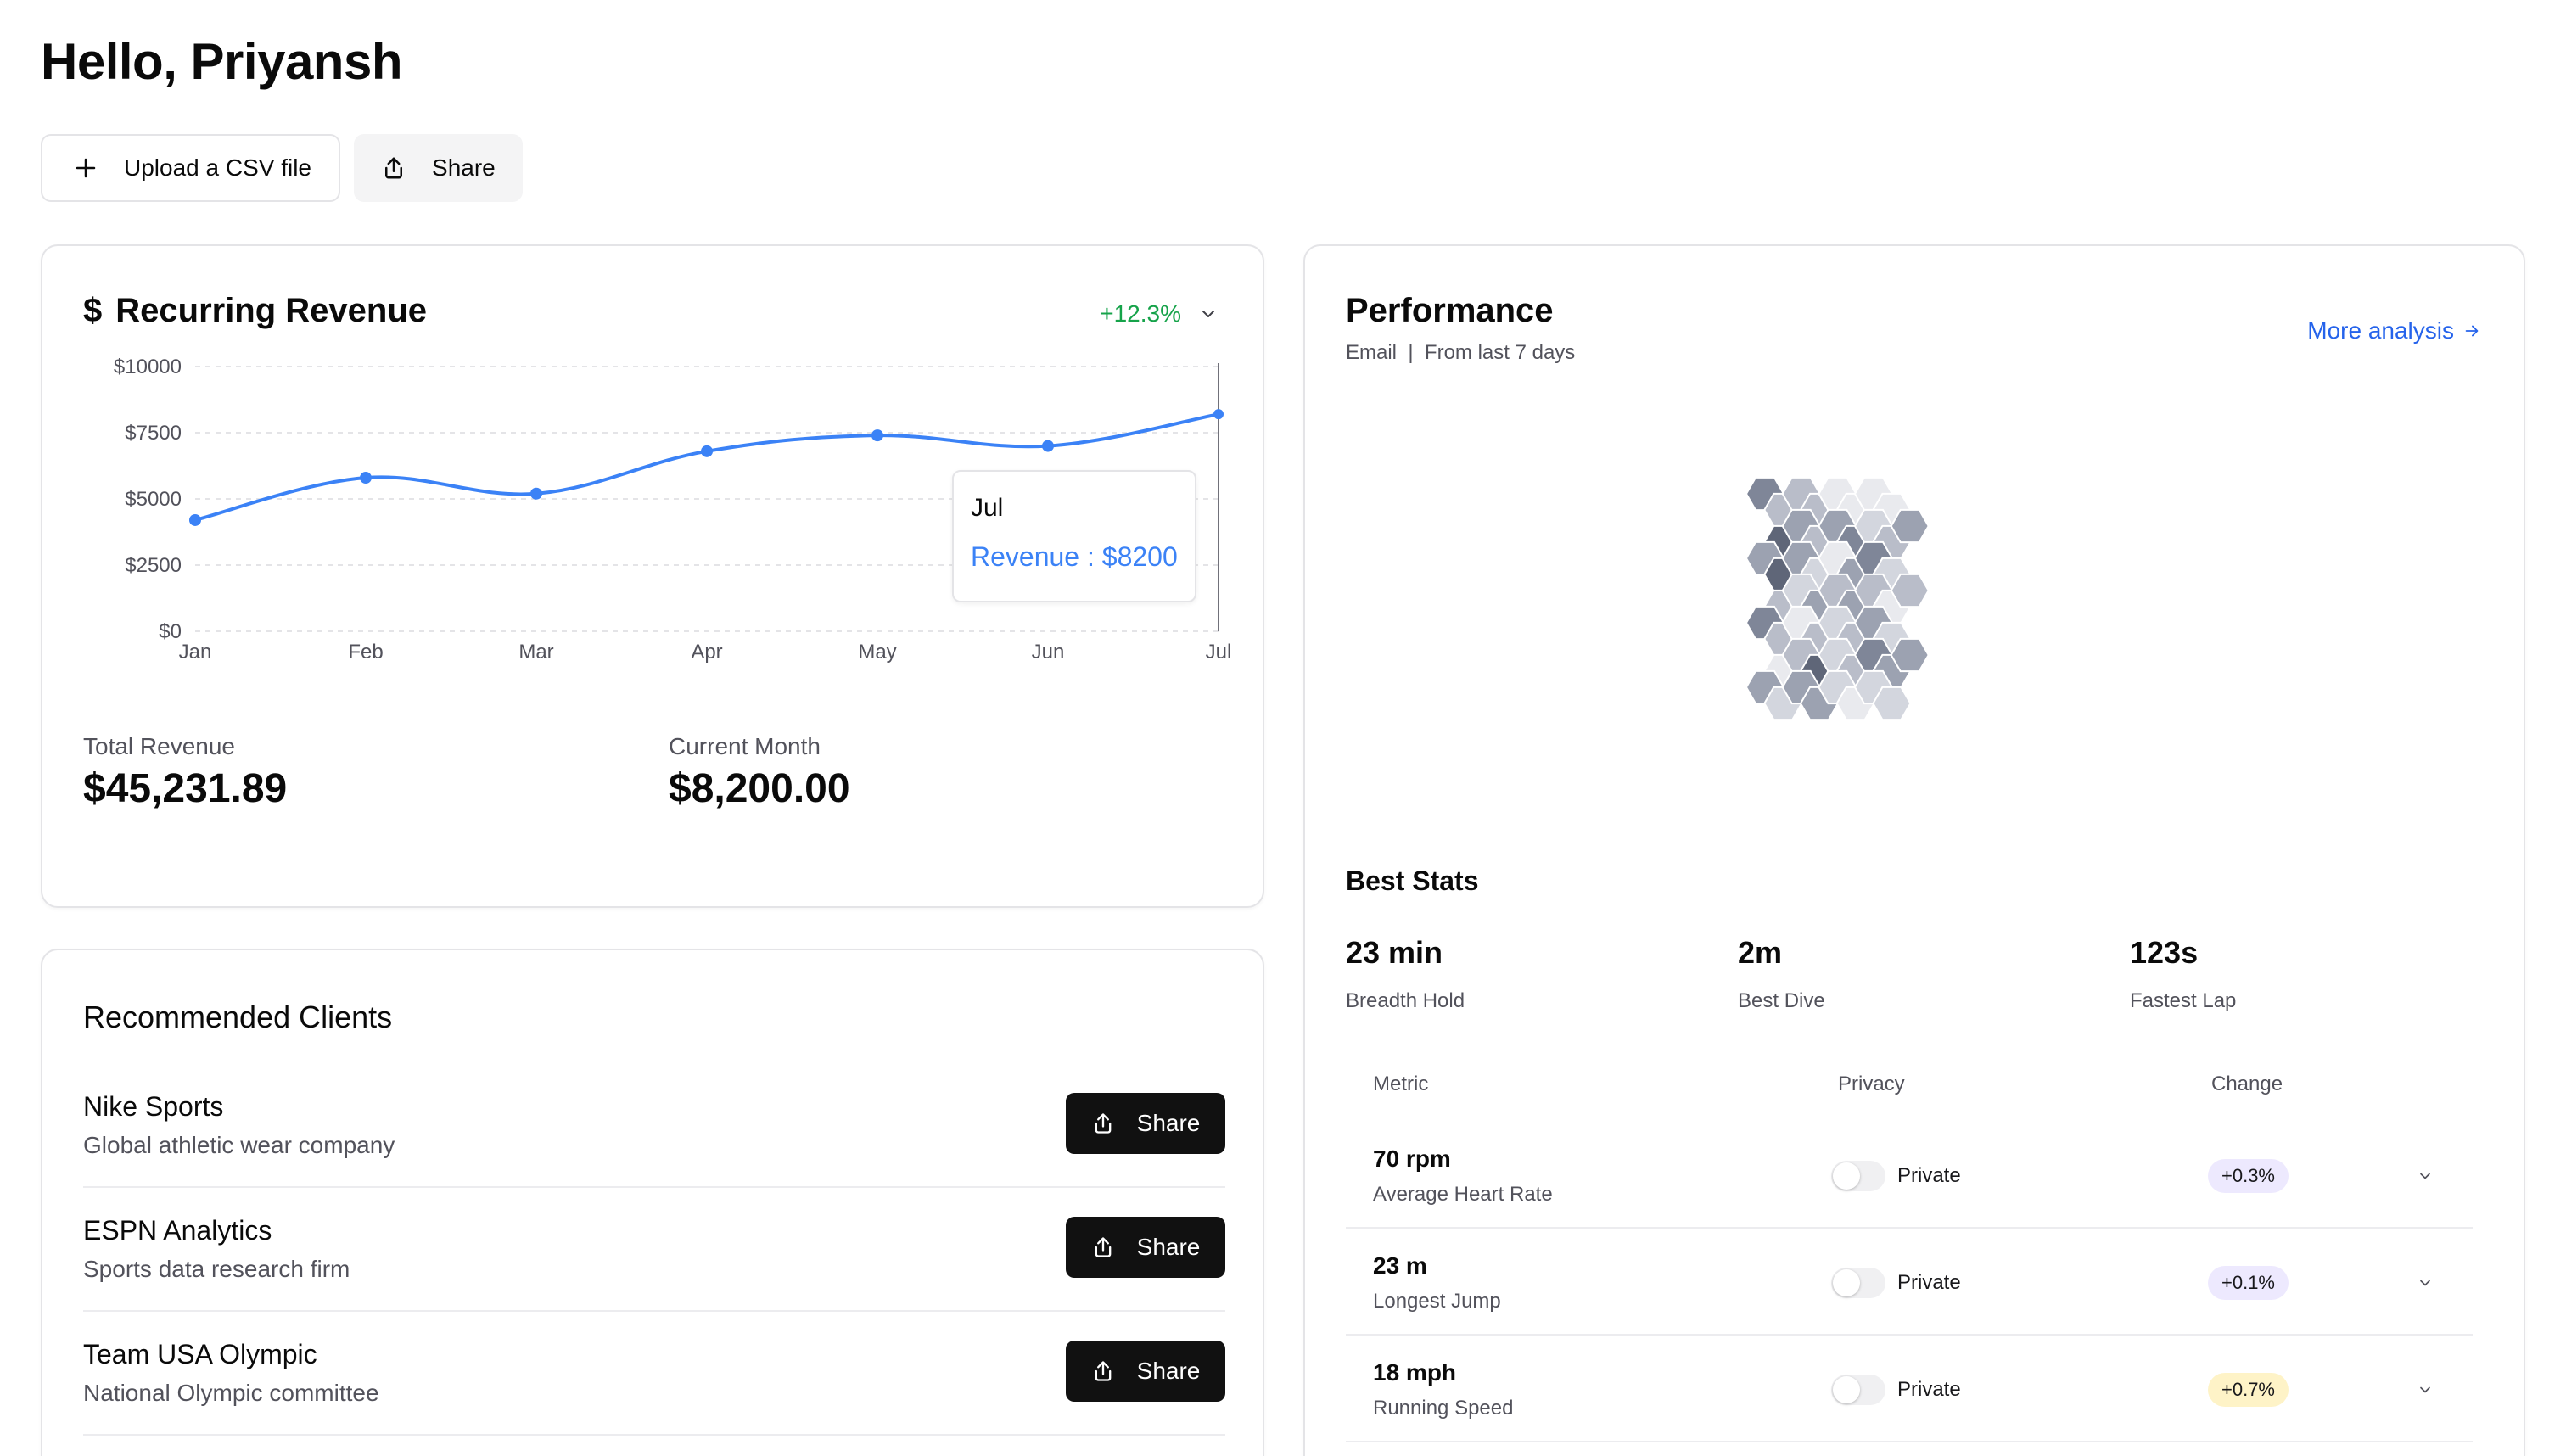  What do you see at coordinates (2164, 953) in the screenshot?
I see `best-stat-value: 123s` at bounding box center [2164, 953].